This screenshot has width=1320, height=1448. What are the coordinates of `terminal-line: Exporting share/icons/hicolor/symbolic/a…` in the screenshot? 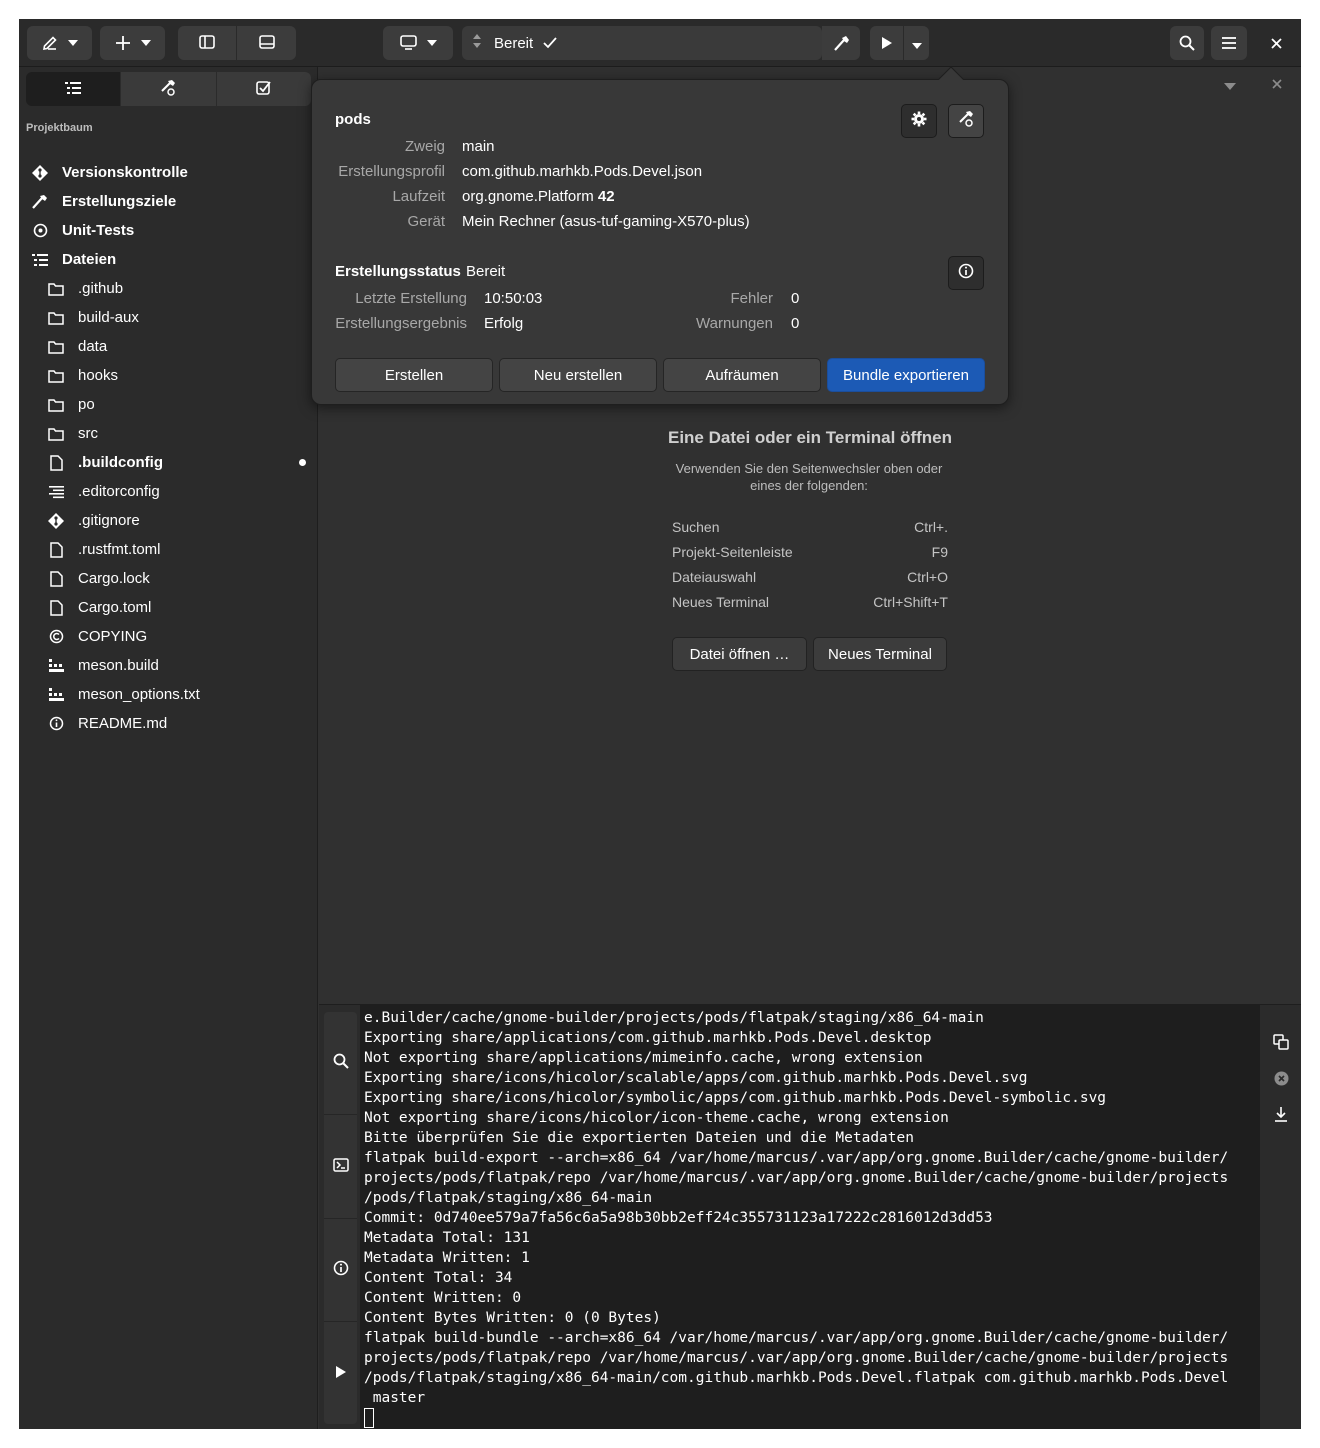 It's located at (735, 1098).